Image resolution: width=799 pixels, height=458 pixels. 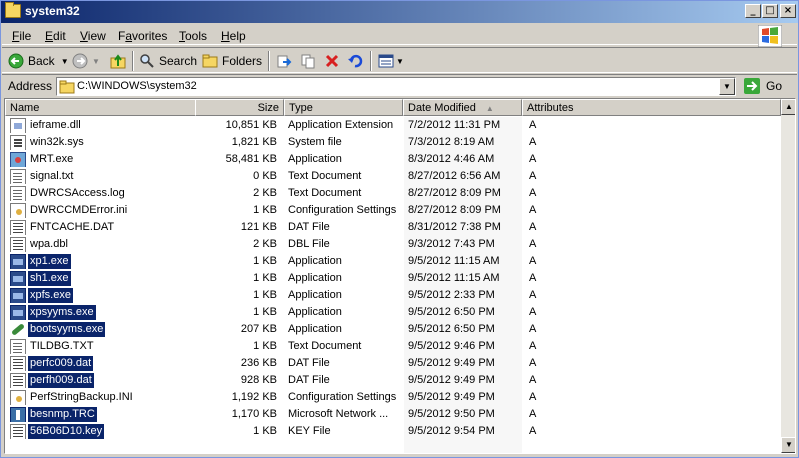 I want to click on file-size: 2 KB, so click(x=265, y=244).